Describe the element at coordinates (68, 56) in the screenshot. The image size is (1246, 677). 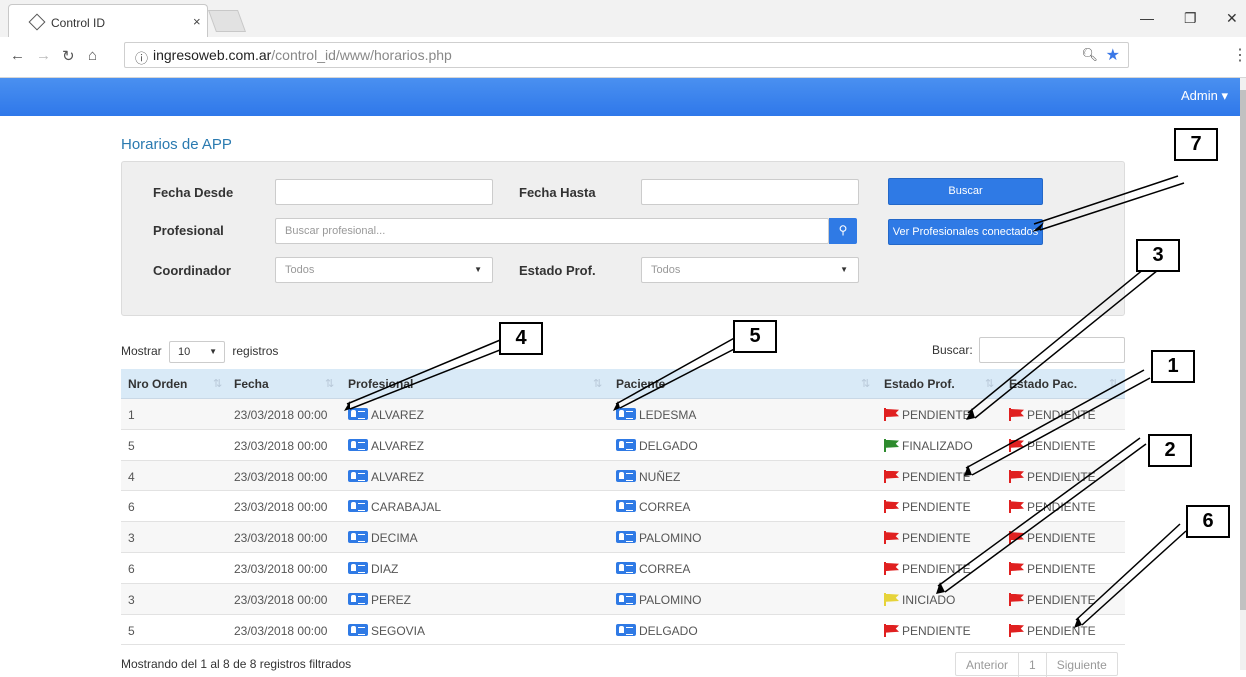
I see `reload-icon: ↻` at that location.